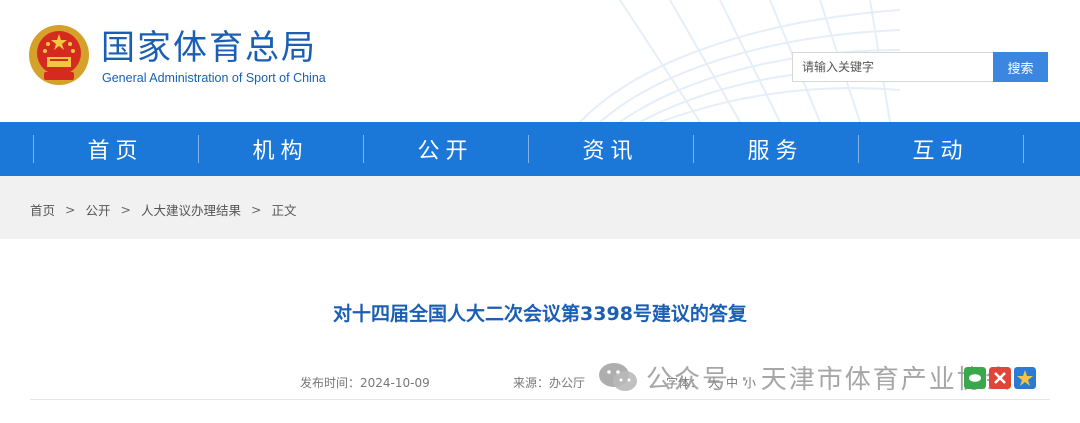 This screenshot has width=1080, height=423. Describe the element at coordinates (59, 55) in the screenshot. I see `national-emblem-logo` at that location.